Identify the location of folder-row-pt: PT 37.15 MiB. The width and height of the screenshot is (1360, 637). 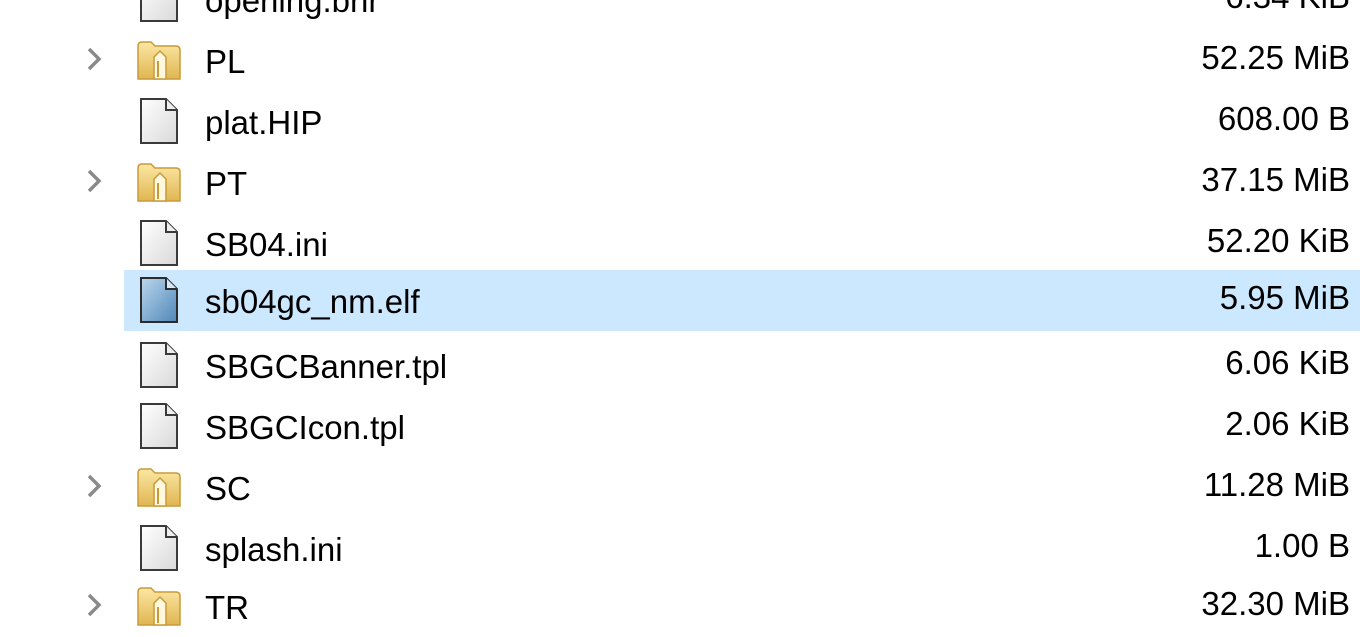
(680, 182).